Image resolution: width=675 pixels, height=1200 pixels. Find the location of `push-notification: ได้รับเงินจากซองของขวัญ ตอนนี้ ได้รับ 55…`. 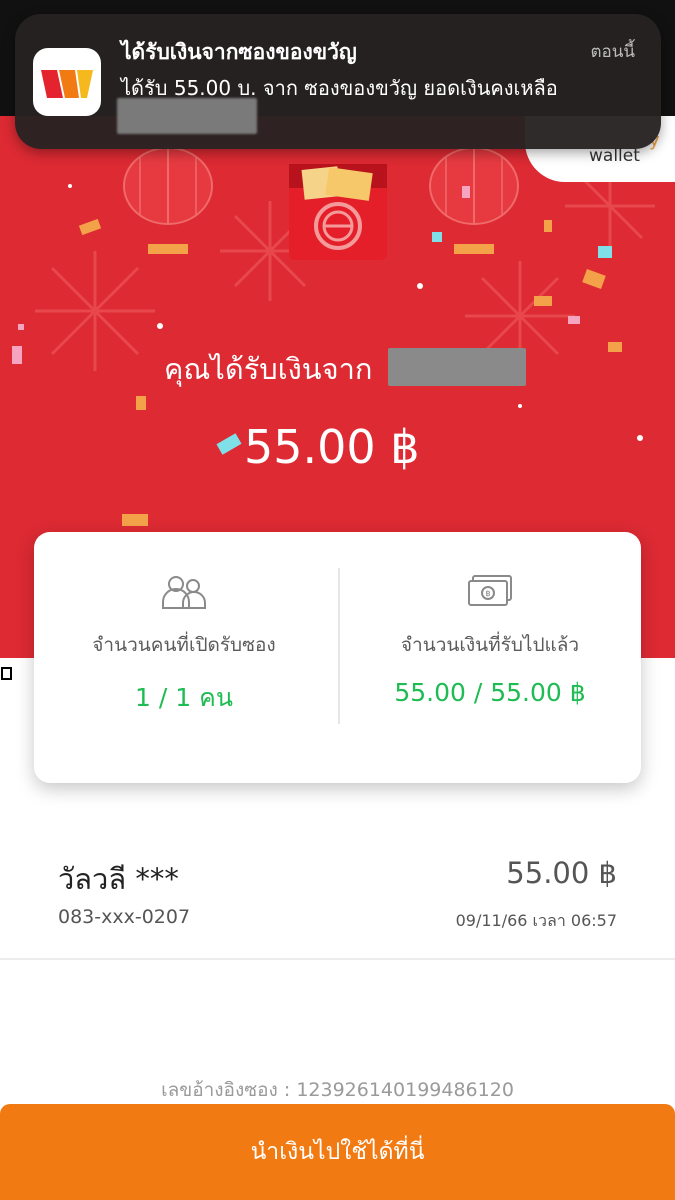

push-notification: ได้รับเงินจากซองของขวัญ ตอนนี้ ได้รับ 55… is located at coordinates (338, 81).